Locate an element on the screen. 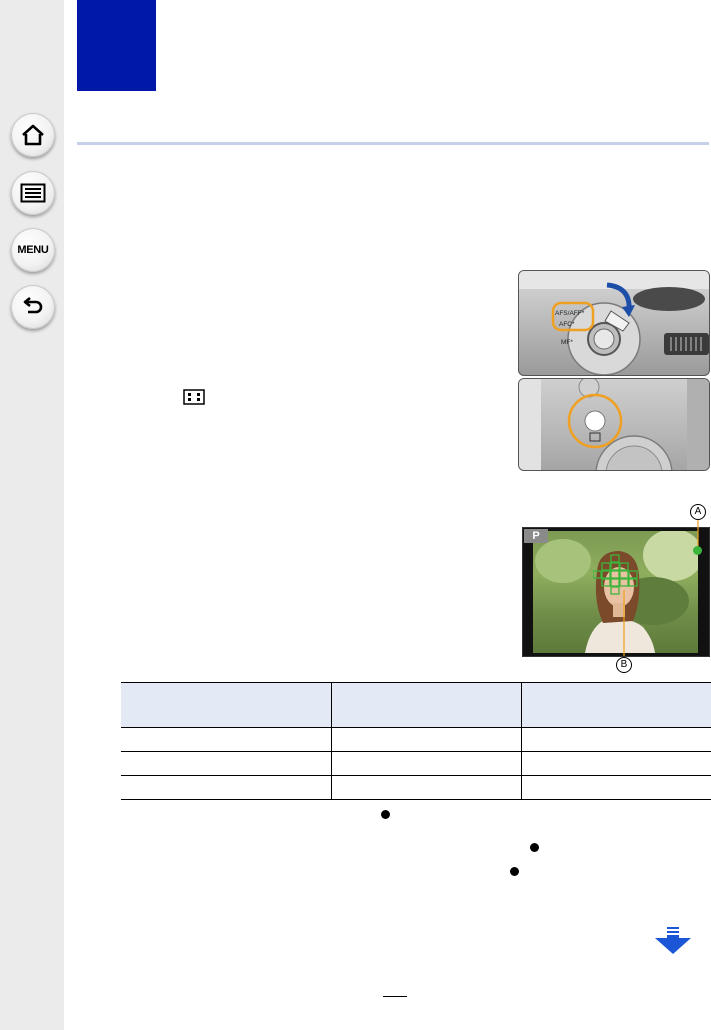  dial-label-afc: AFC* is located at coordinates (567, 324).